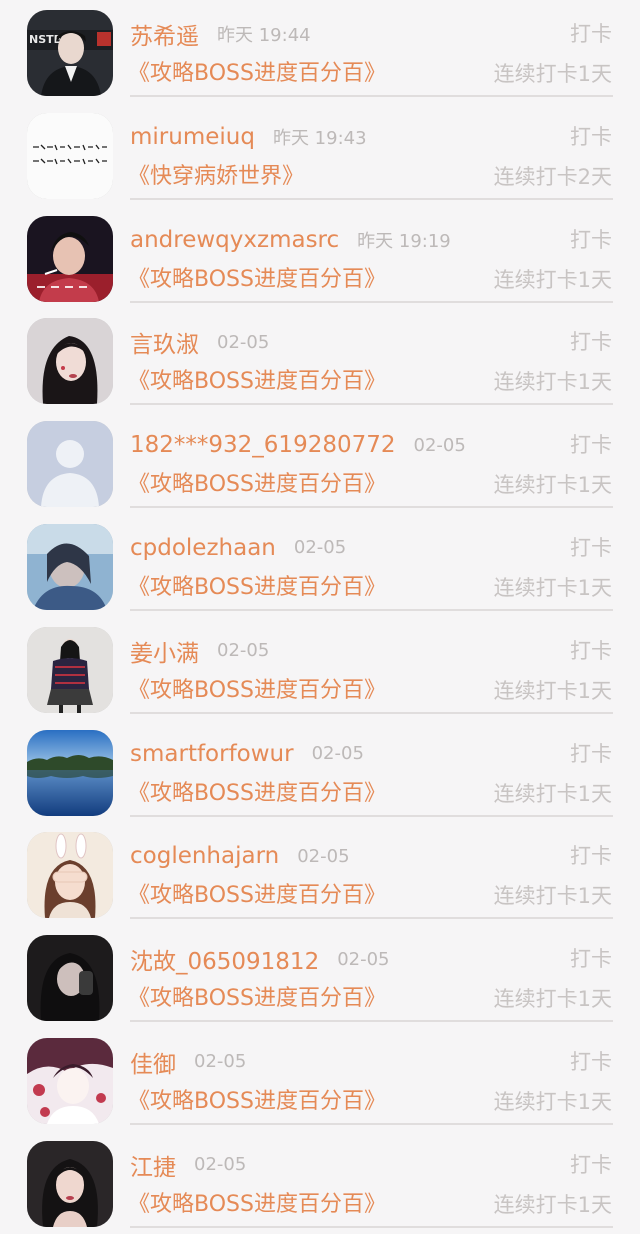  Describe the element at coordinates (319, 138) in the screenshot. I see `timestamp: 昨天 19:43` at that location.